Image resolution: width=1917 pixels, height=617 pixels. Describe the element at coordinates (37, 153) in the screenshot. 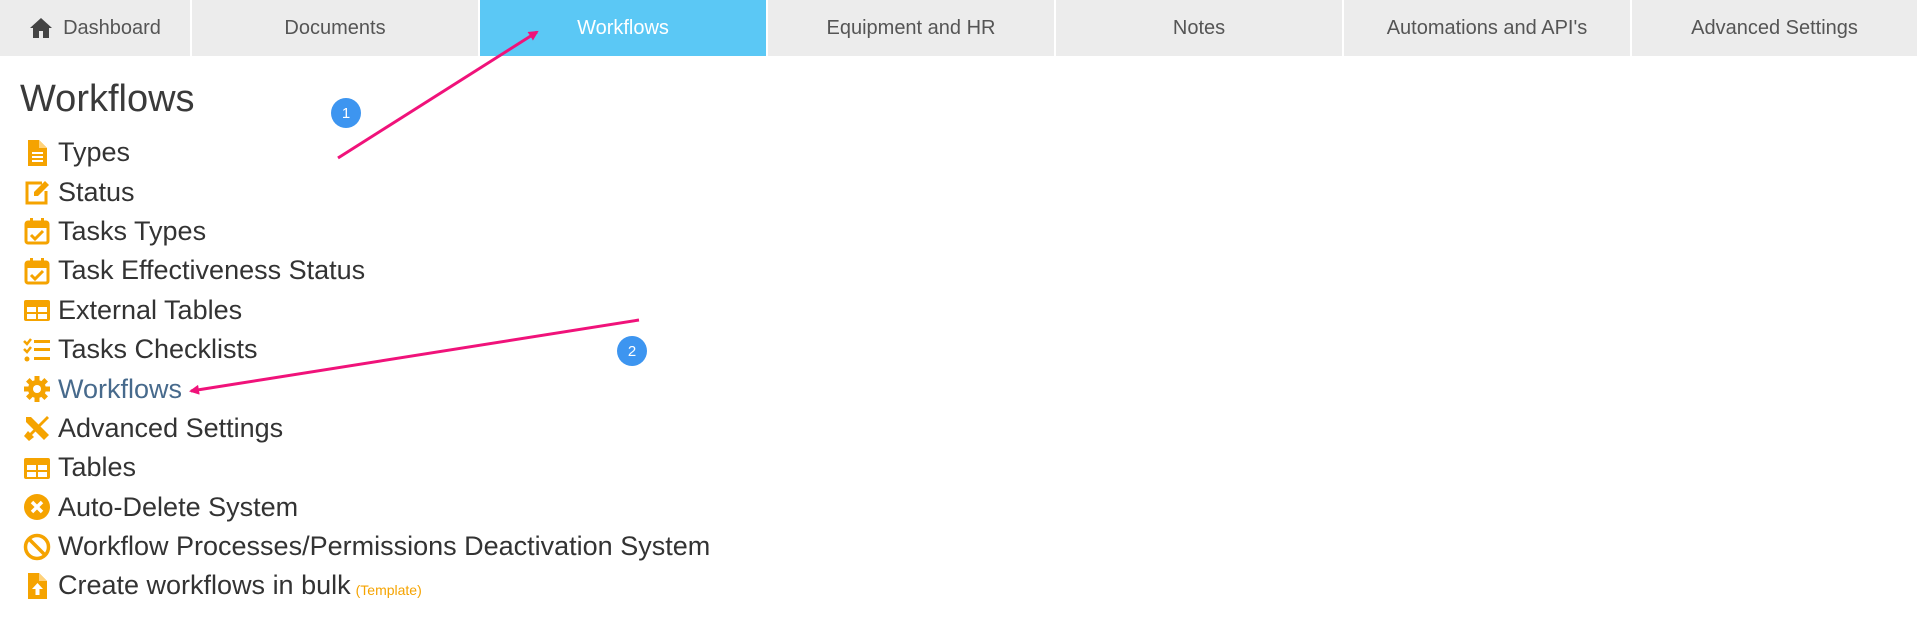

I see `file-text-icon` at that location.